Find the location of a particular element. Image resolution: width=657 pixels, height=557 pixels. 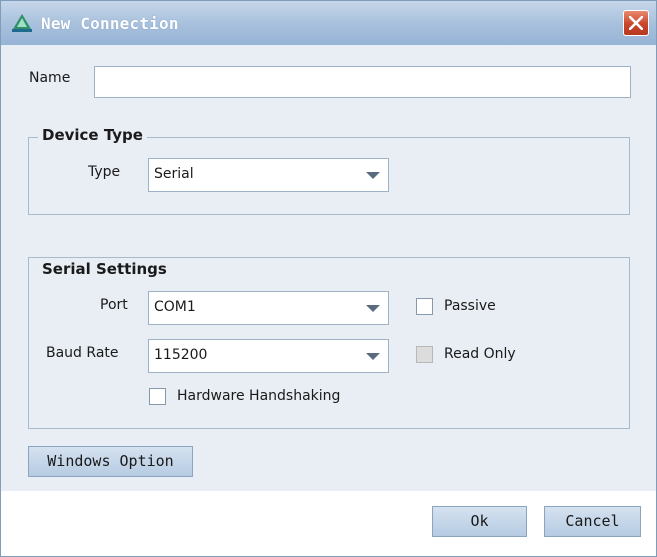

window-title: New Connection is located at coordinates (110, 23).